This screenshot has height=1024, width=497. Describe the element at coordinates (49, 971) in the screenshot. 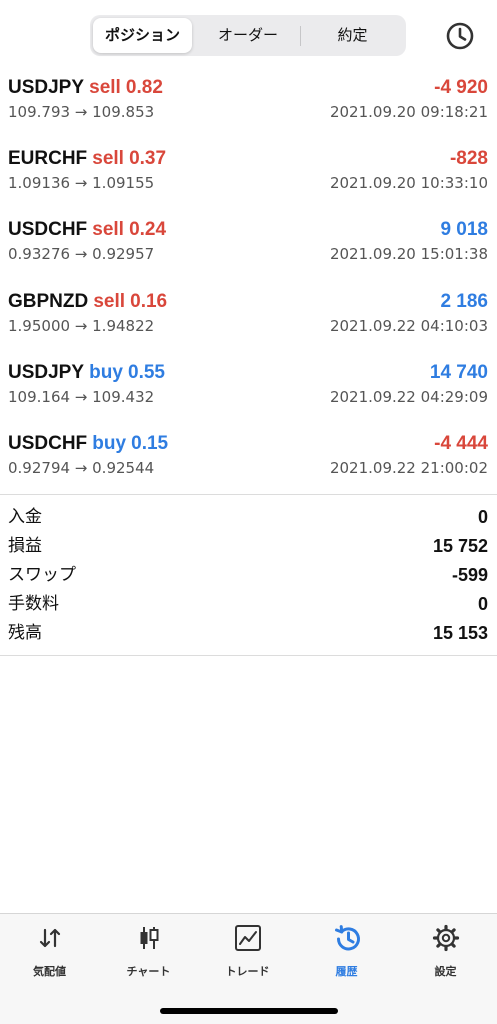

I see `tab-label: 気配値` at that location.